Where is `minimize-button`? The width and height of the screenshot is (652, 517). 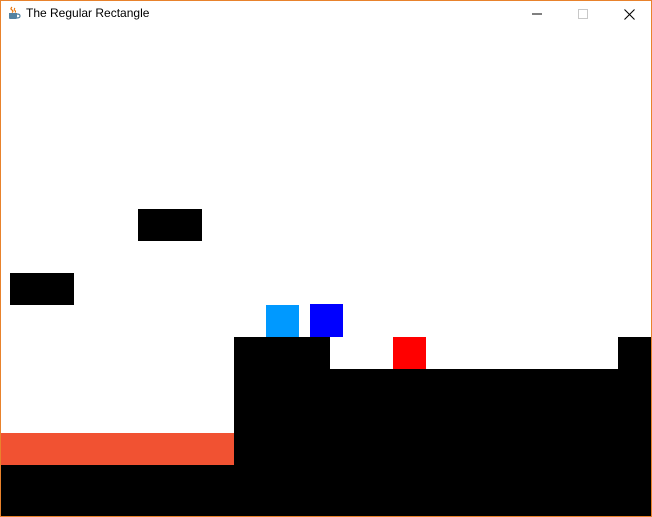
minimize-button is located at coordinates (537, 14).